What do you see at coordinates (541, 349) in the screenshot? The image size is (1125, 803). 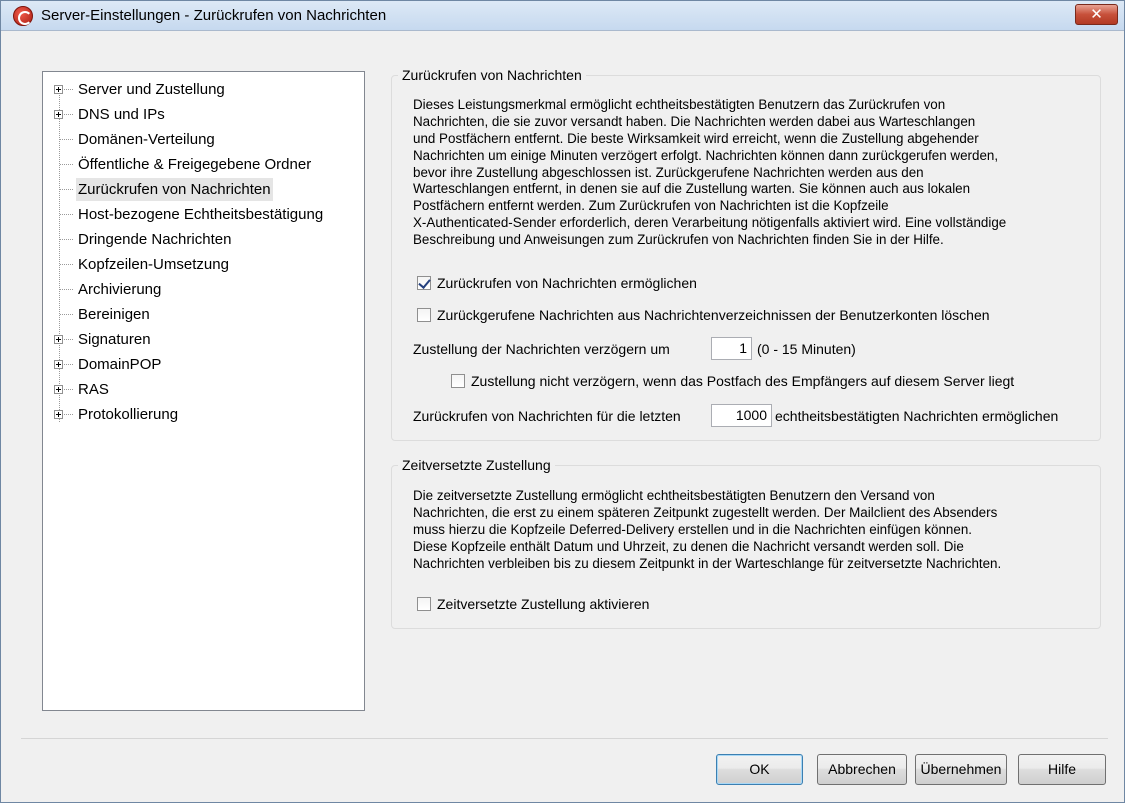 I see `delay-label: Zustellung der Nachrichten verzögern um` at bounding box center [541, 349].